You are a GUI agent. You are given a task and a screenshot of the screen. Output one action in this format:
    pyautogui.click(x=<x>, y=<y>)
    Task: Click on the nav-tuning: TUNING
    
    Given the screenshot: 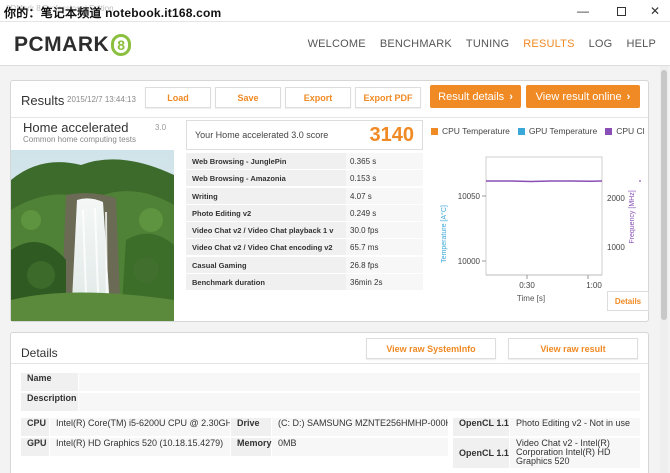 What is the action you would take?
    pyautogui.click(x=487, y=44)
    